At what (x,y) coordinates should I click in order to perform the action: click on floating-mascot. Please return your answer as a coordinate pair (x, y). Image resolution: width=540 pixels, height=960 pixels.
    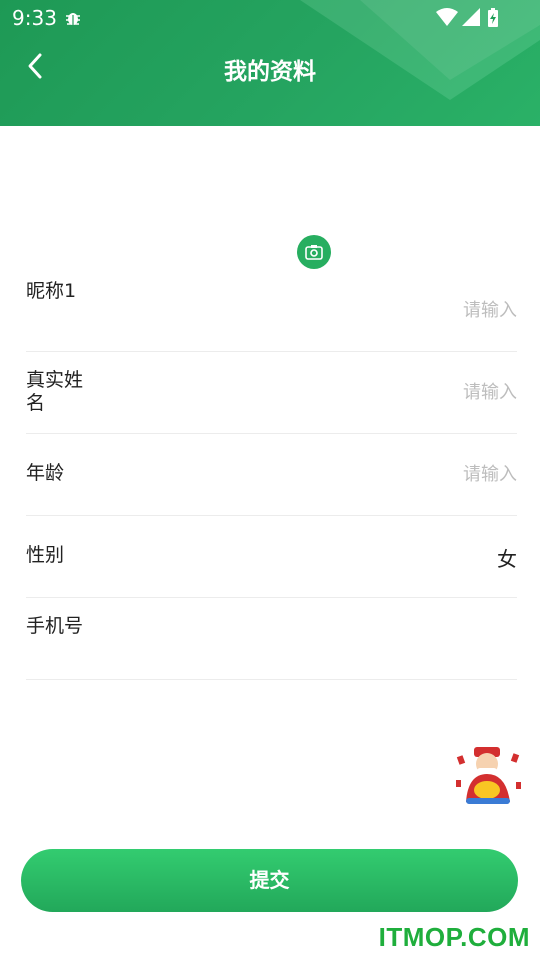
    Looking at the image, I should click on (489, 775).